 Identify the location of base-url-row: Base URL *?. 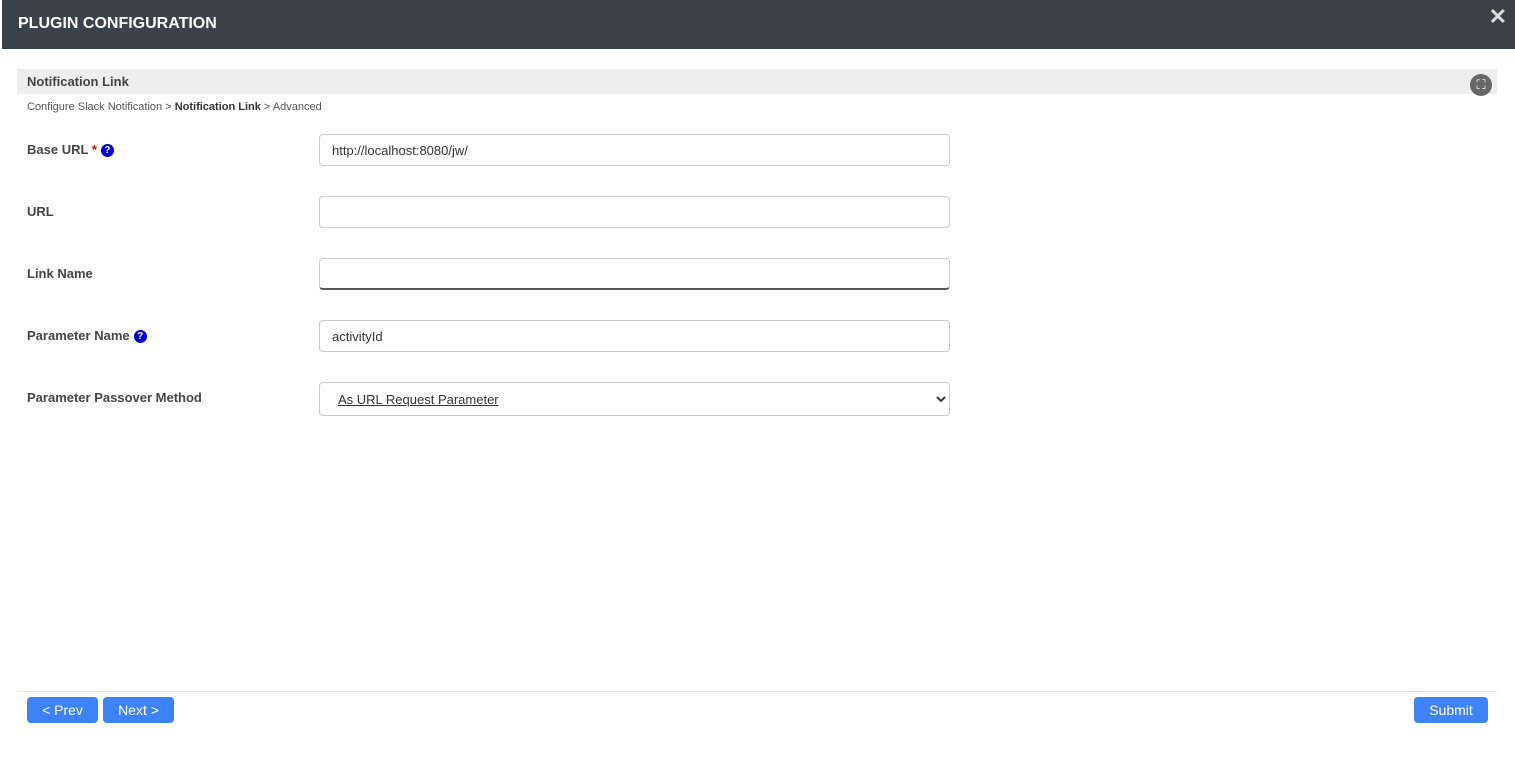
(488, 150).